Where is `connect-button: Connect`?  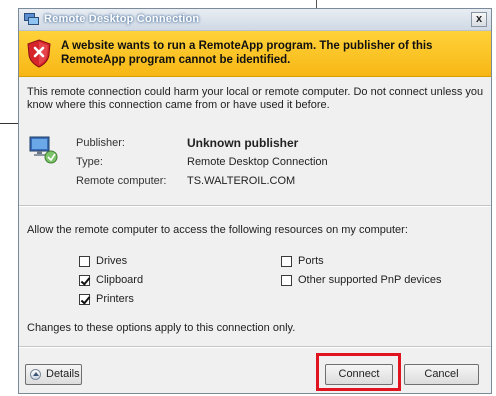 connect-button: Connect is located at coordinates (359, 374).